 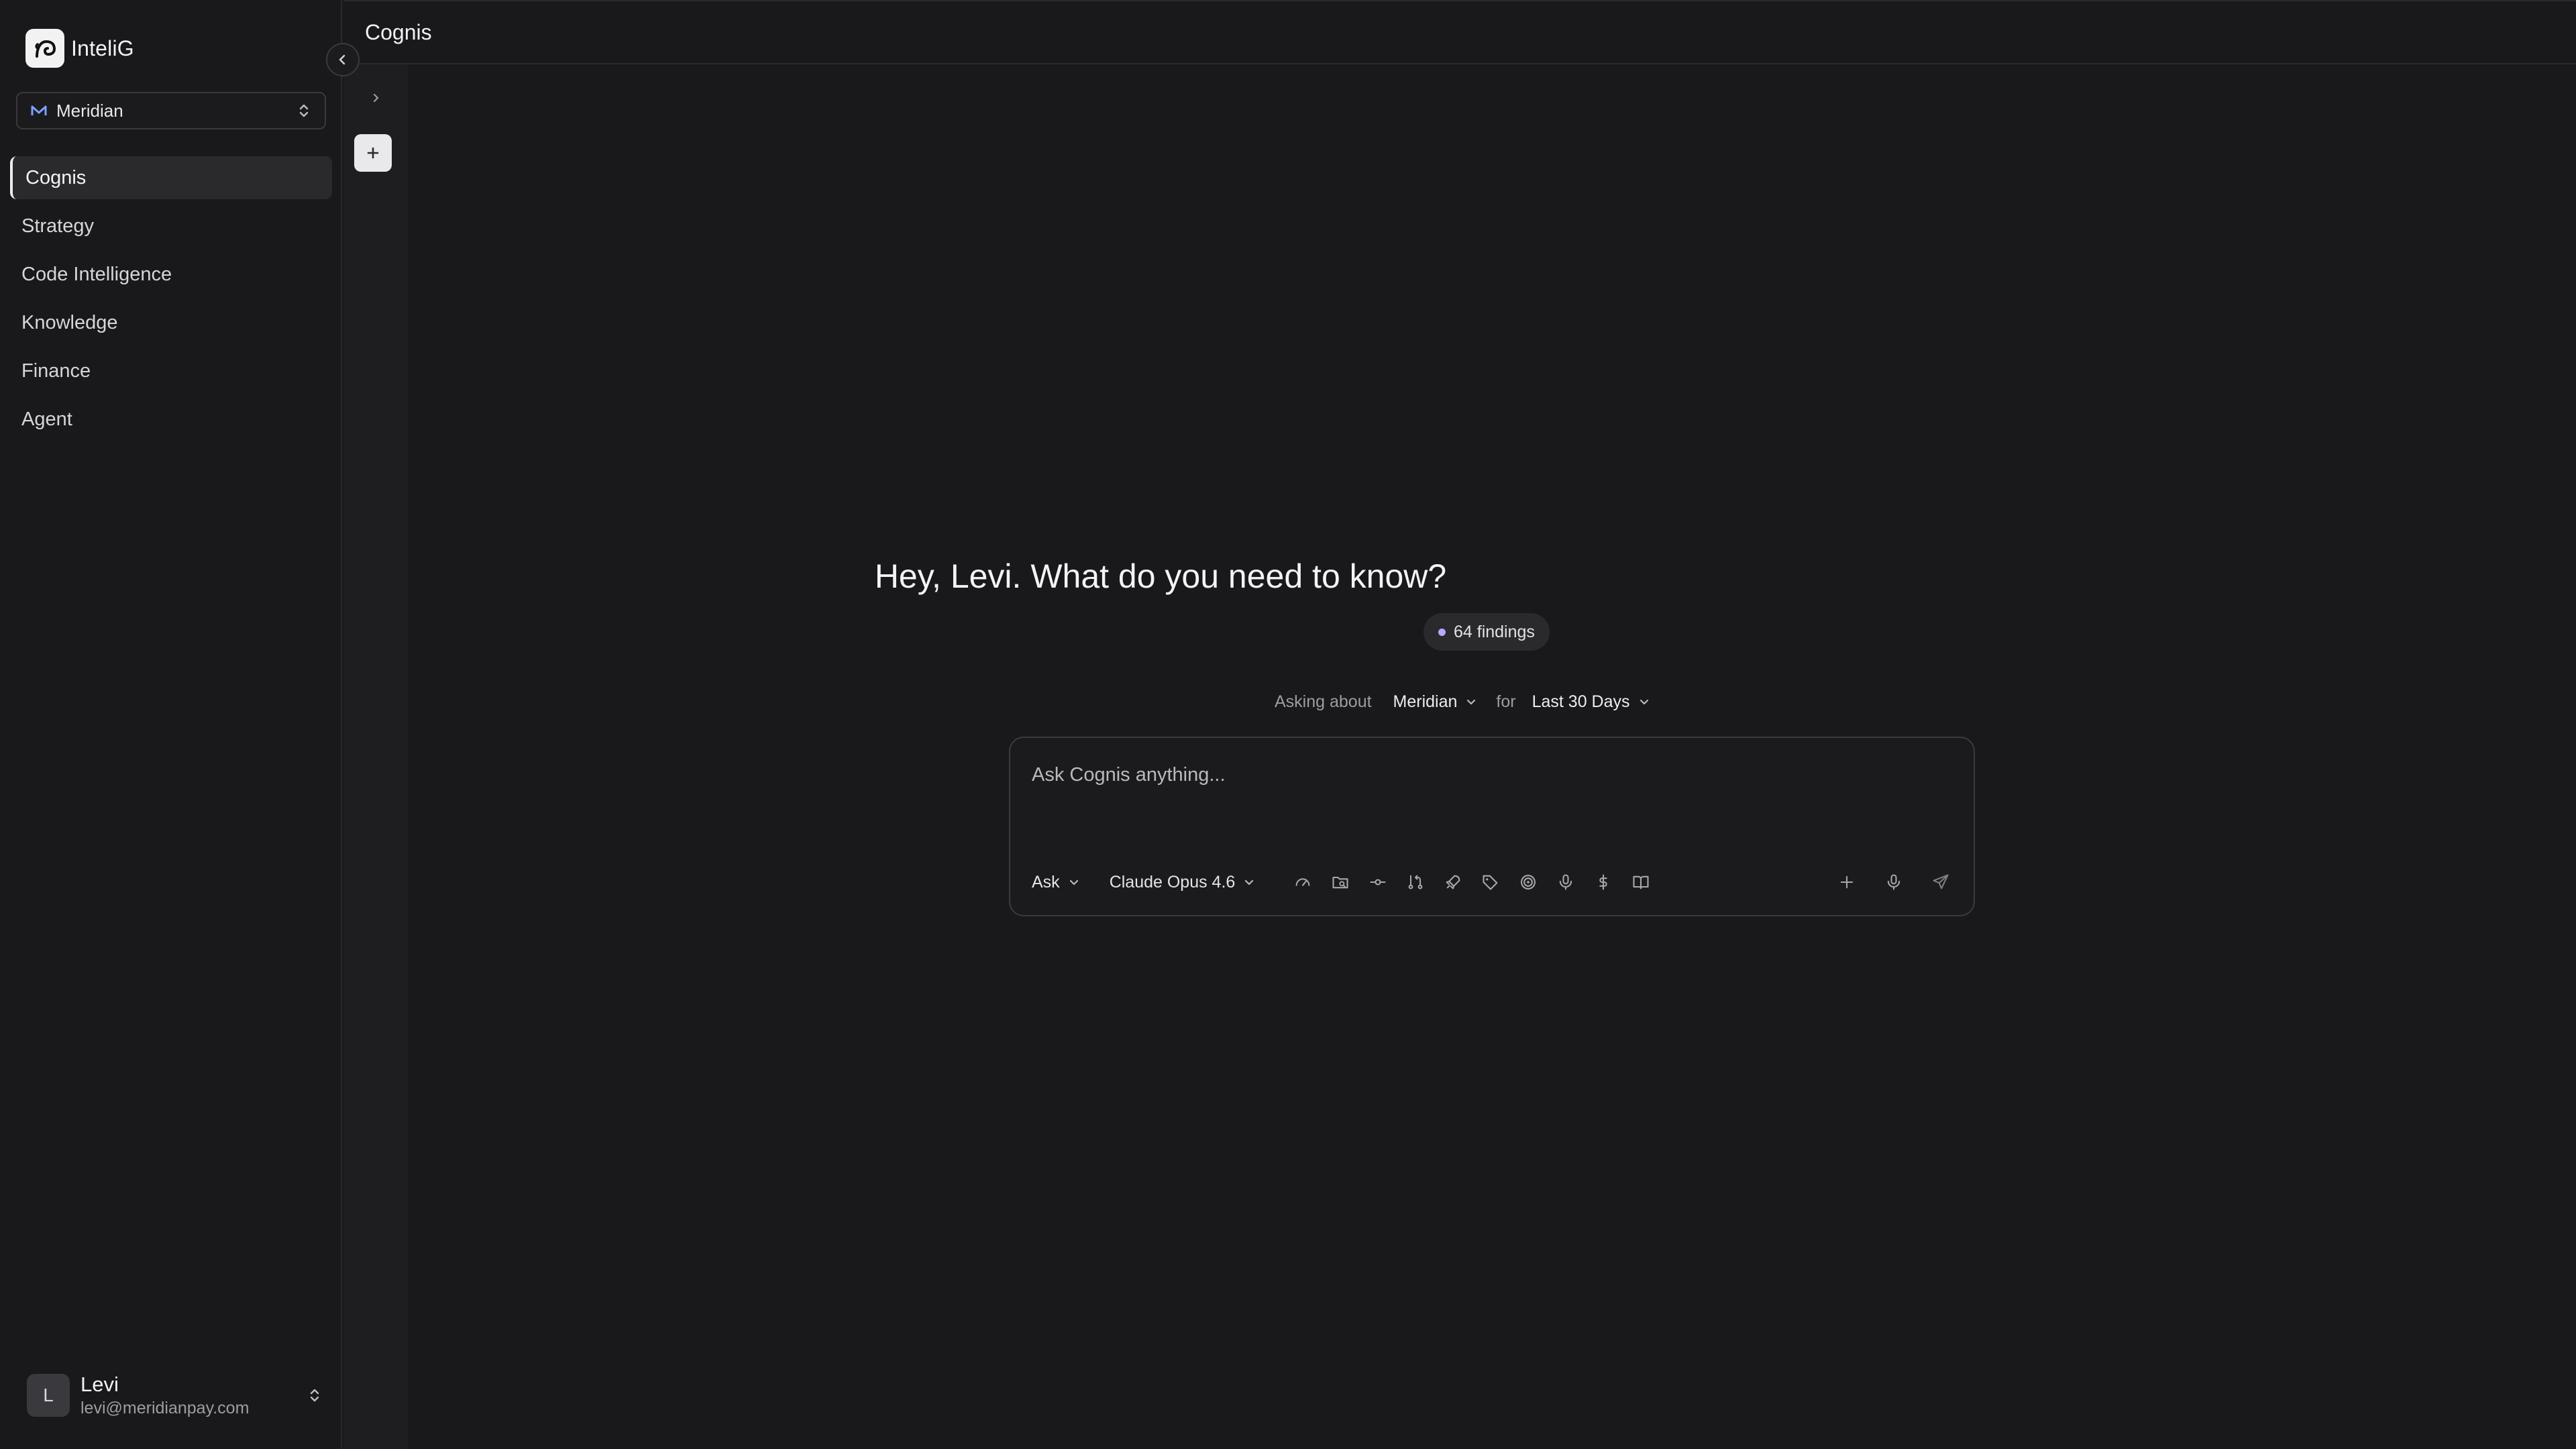 I want to click on tool-icons, so click(x=1471, y=882).